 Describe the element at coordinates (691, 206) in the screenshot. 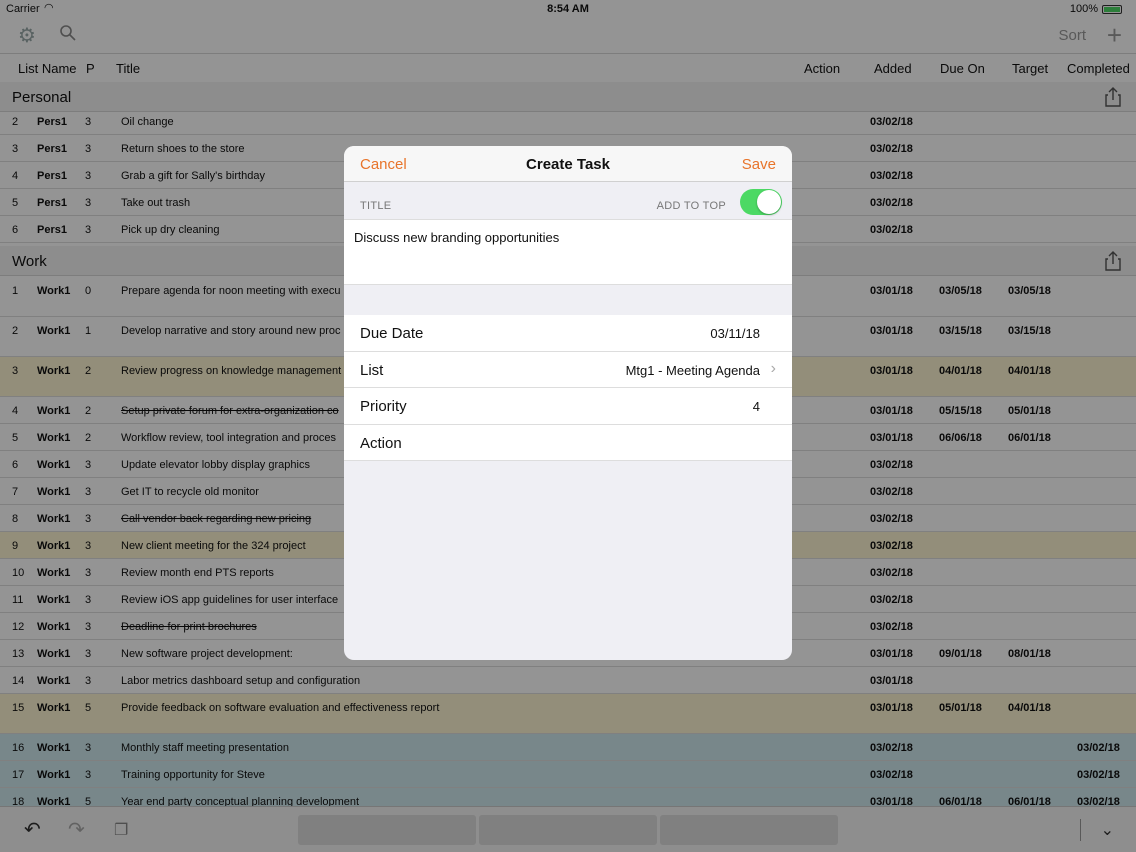

I see `add-to-top-label: ADD TO TOP` at that location.